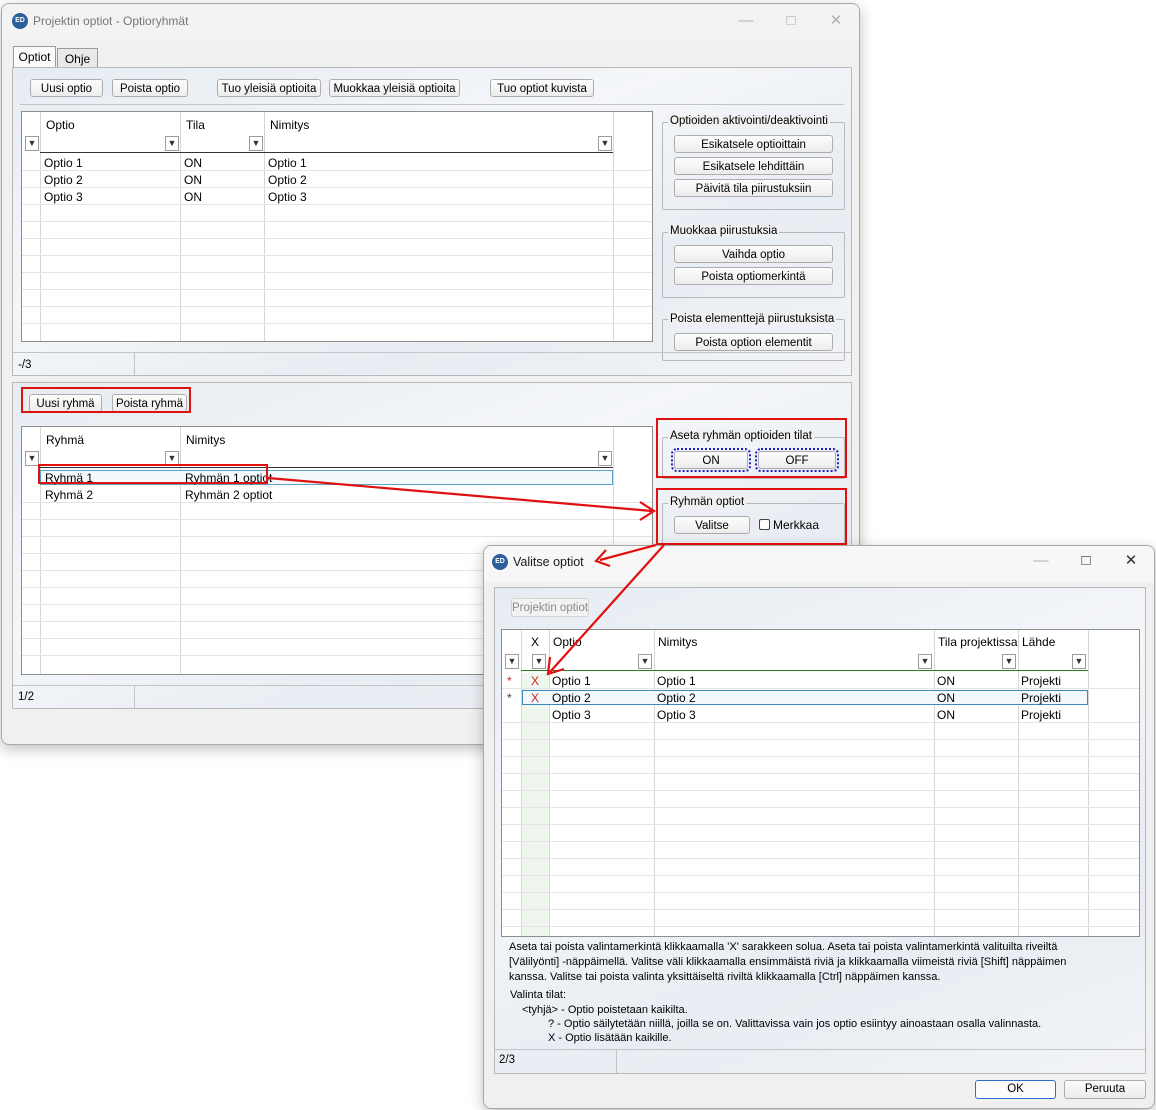  Describe the element at coordinates (542, 88) in the screenshot. I see `import-options-from-drawings-button: Tuo optiot kuvista` at that location.